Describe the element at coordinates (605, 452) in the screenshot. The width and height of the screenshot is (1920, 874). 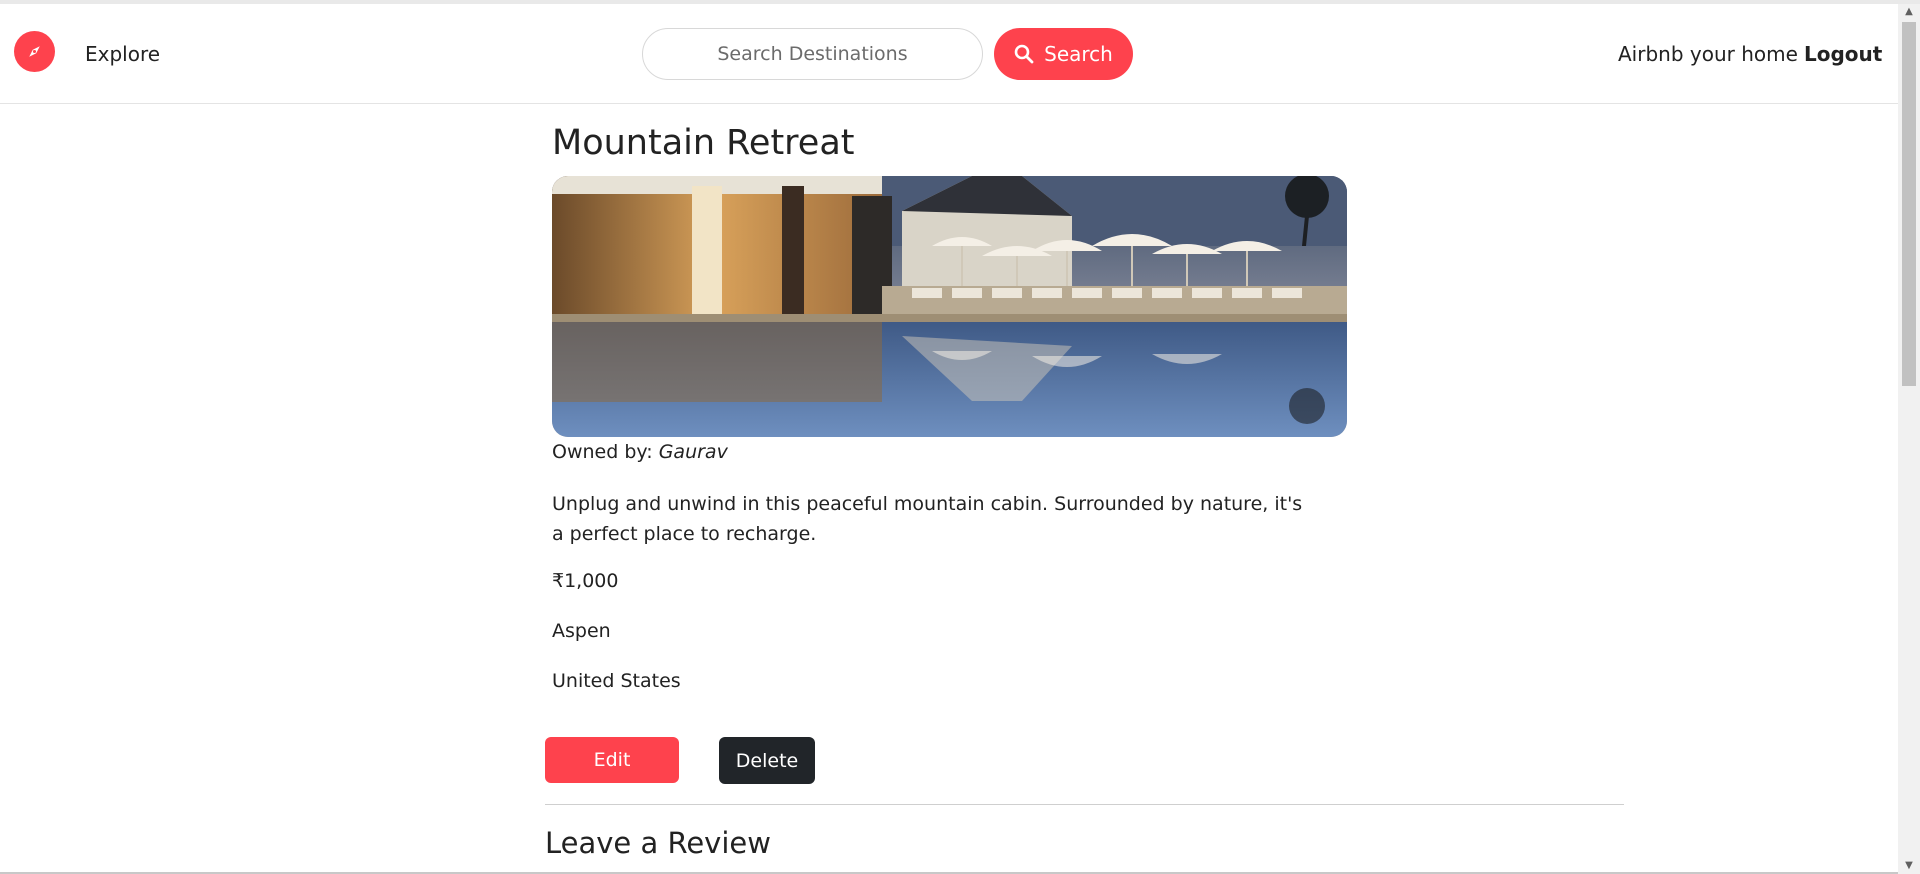
I see `owner-prefix: Owned by:` at that location.